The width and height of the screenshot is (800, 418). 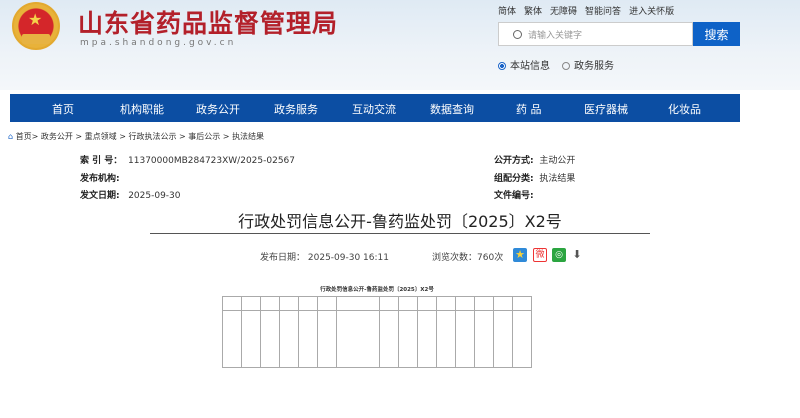 What do you see at coordinates (324, 258) in the screenshot?
I see `publish-date: 发布日期： 2025-09-30 16:11` at bounding box center [324, 258].